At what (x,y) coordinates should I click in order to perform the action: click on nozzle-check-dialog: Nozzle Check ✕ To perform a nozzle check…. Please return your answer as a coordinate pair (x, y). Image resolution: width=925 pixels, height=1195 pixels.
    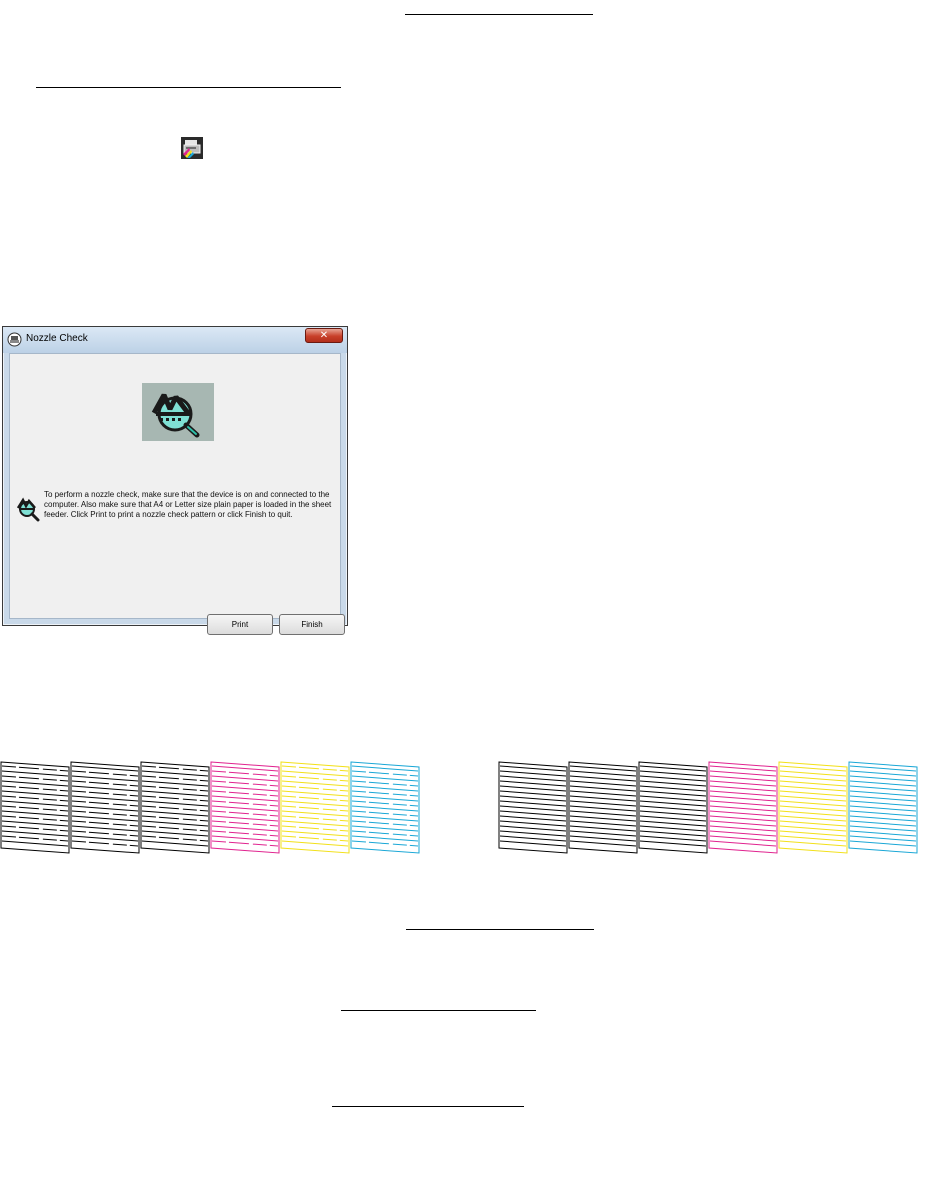
    Looking at the image, I should click on (175, 480).